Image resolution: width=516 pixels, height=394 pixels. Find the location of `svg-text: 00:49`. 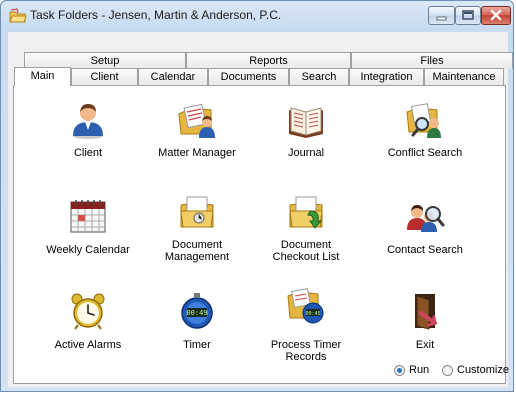

svg-text: 00:49 is located at coordinates (196, 313).